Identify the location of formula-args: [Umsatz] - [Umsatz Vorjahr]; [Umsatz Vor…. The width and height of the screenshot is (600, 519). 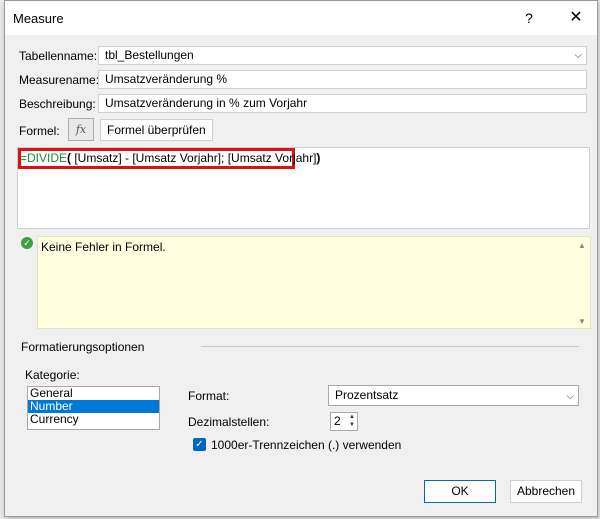
(194, 158).